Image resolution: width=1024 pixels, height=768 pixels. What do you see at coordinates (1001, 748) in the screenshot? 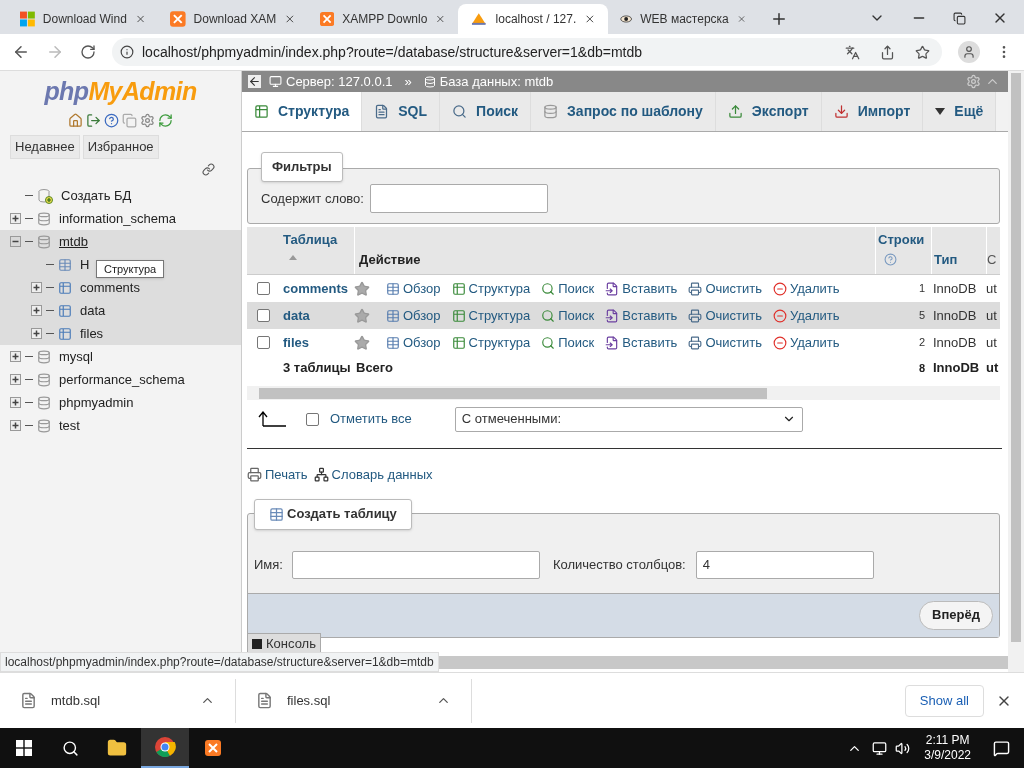
I see `notification-icon` at bounding box center [1001, 748].